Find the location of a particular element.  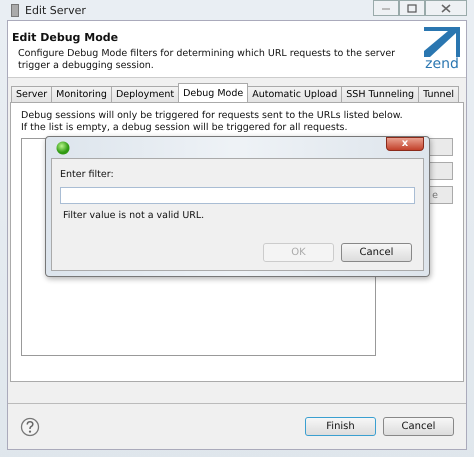

close-button is located at coordinates (446, 8).